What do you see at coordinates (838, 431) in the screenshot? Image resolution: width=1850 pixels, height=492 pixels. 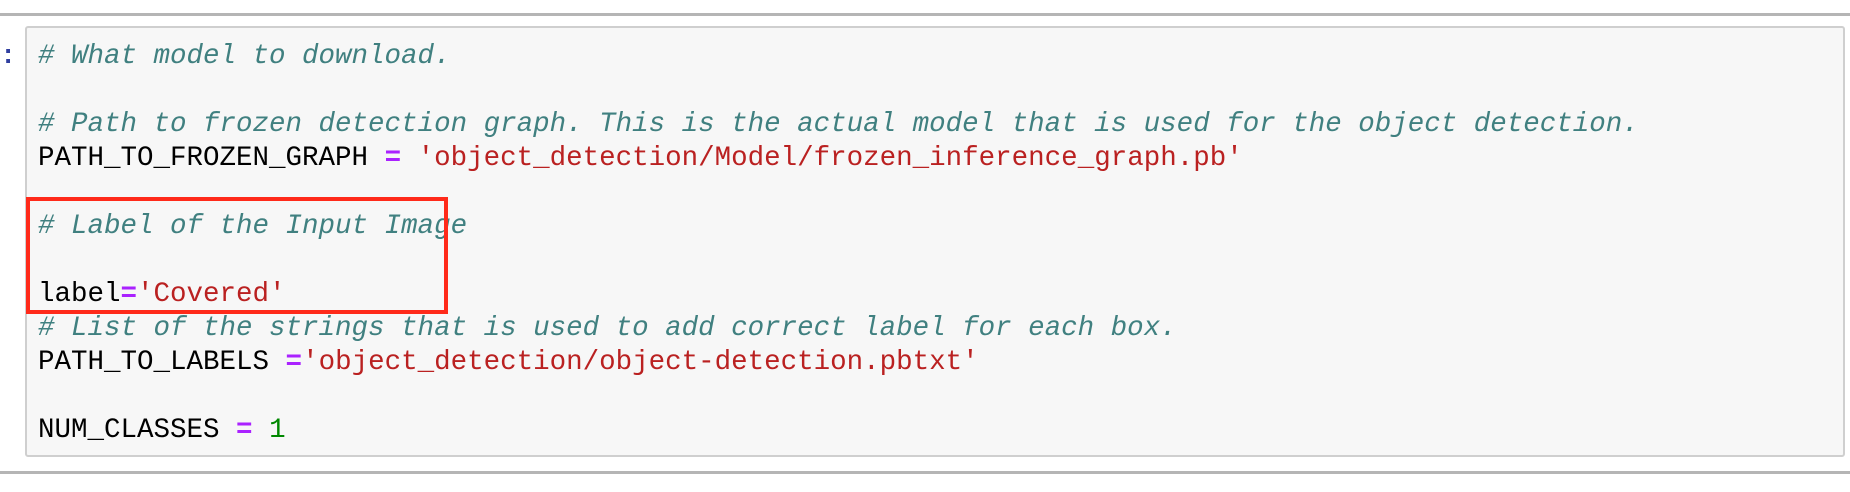 I see `code-line-12: NUM_CLASSES = 1` at bounding box center [838, 431].